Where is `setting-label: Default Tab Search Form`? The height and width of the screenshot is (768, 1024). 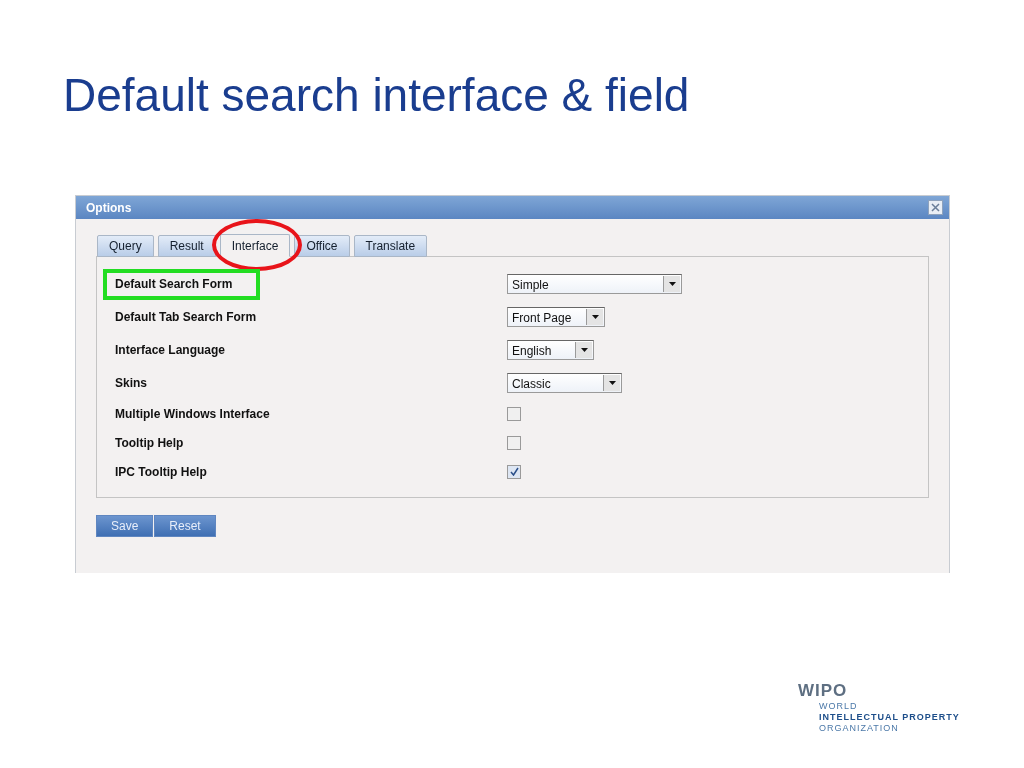
setting-label: Default Tab Search Form is located at coordinates (186, 316).